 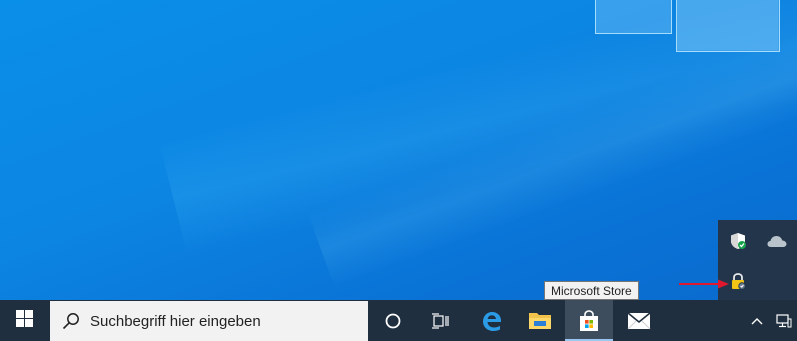 I want to click on start-button, so click(x=24, y=320).